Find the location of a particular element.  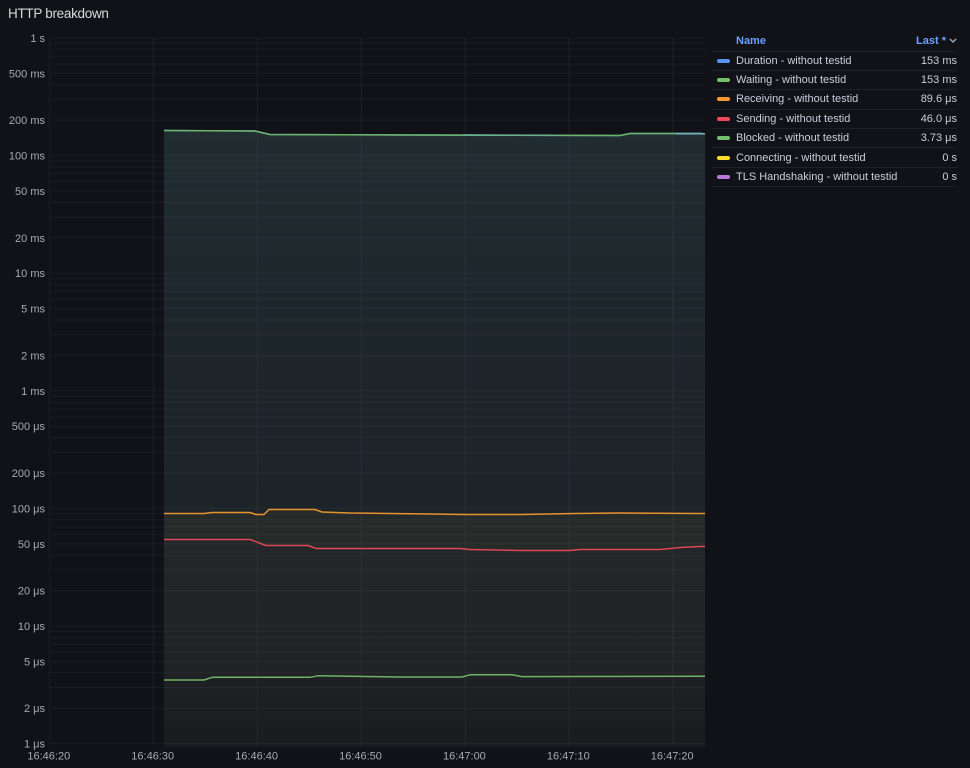

svg-text: 1 s is located at coordinates (37, 39).